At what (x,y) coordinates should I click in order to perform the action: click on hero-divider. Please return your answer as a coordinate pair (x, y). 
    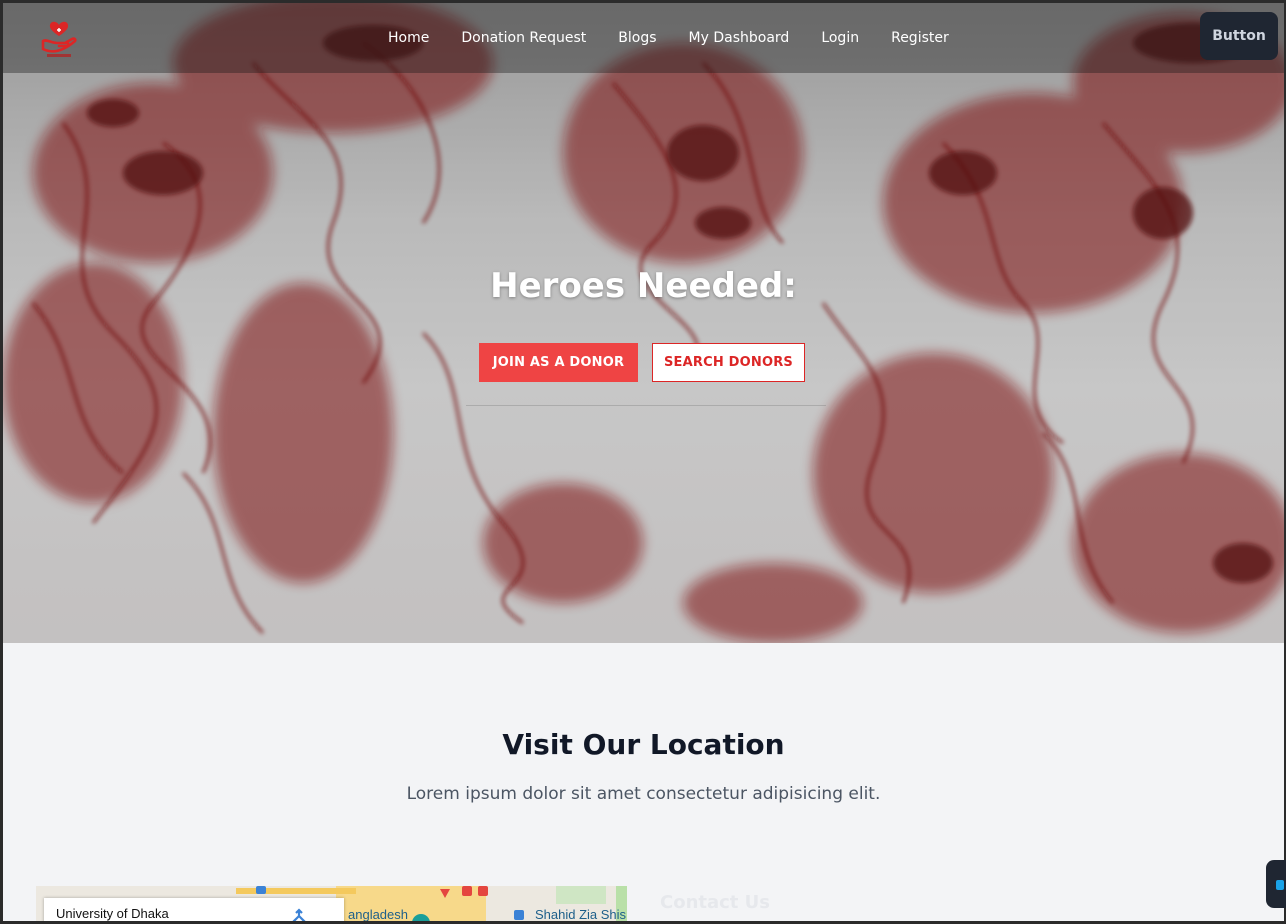
    Looking at the image, I should click on (646, 405).